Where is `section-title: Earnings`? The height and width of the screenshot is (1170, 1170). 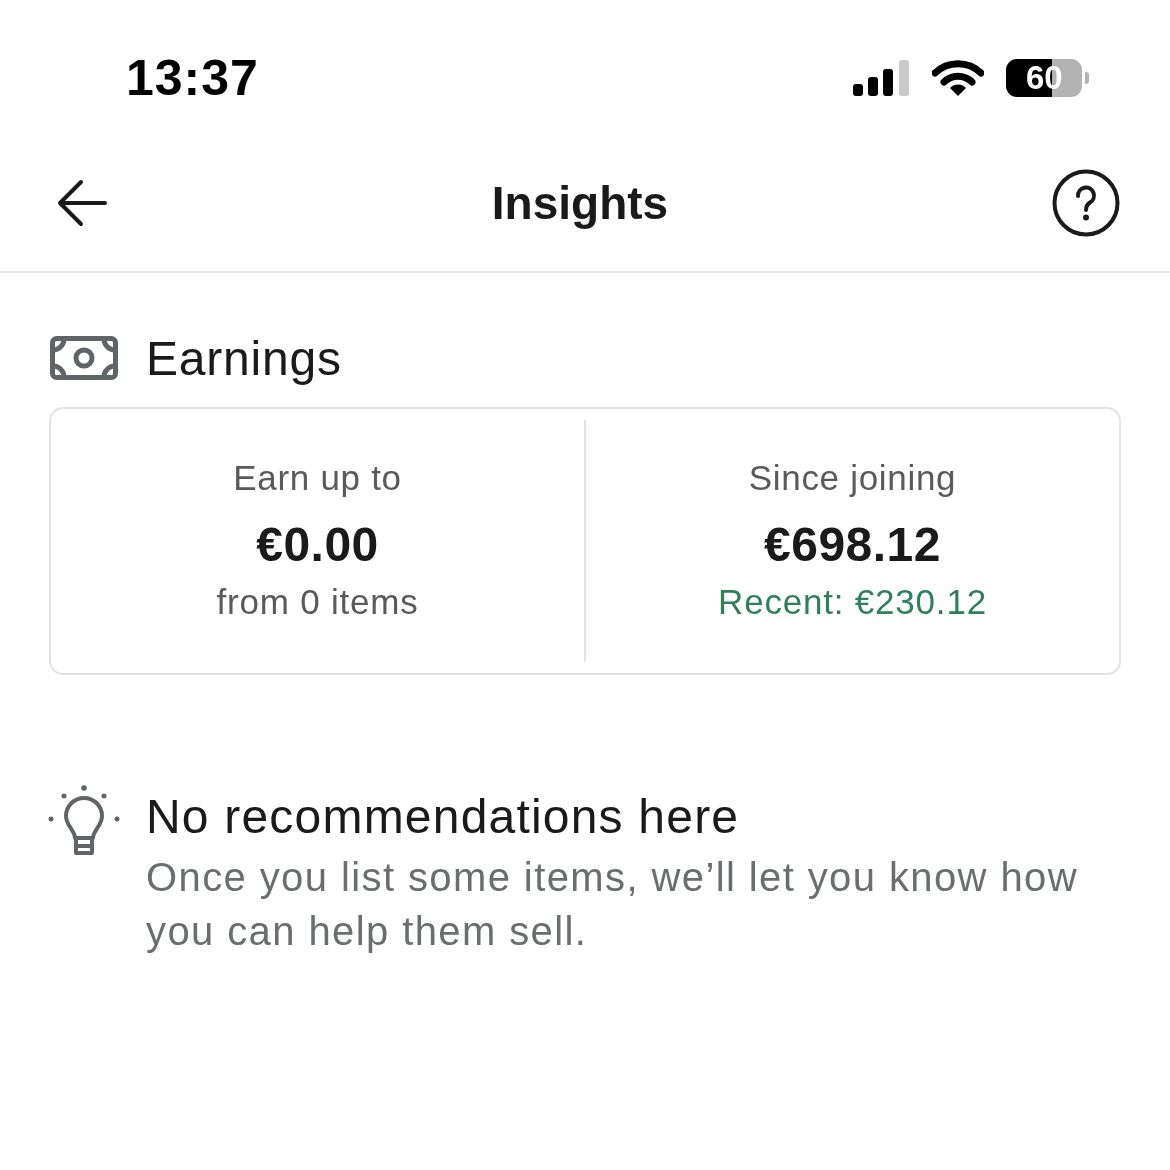
section-title: Earnings is located at coordinates (244, 358).